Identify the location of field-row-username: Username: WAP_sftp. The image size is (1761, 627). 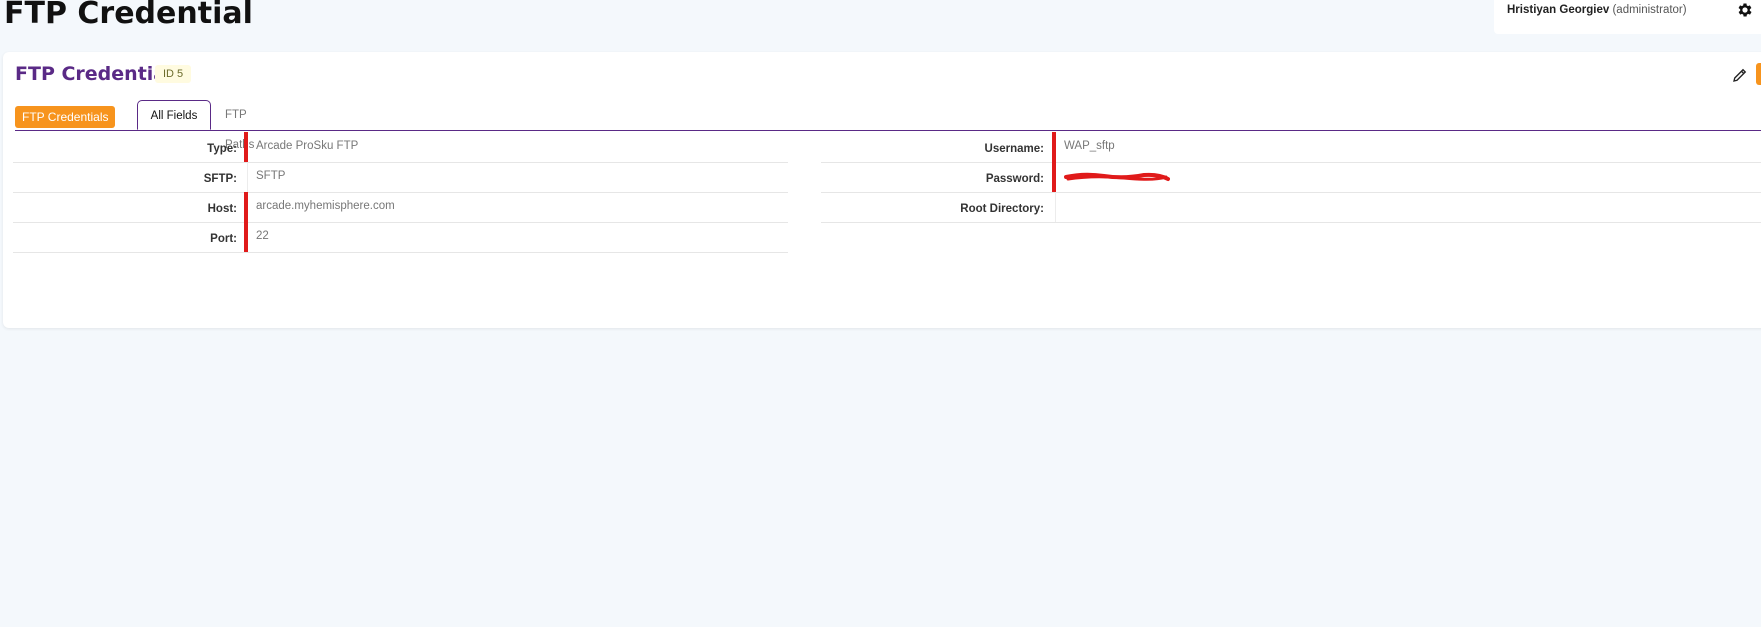
(1291, 147).